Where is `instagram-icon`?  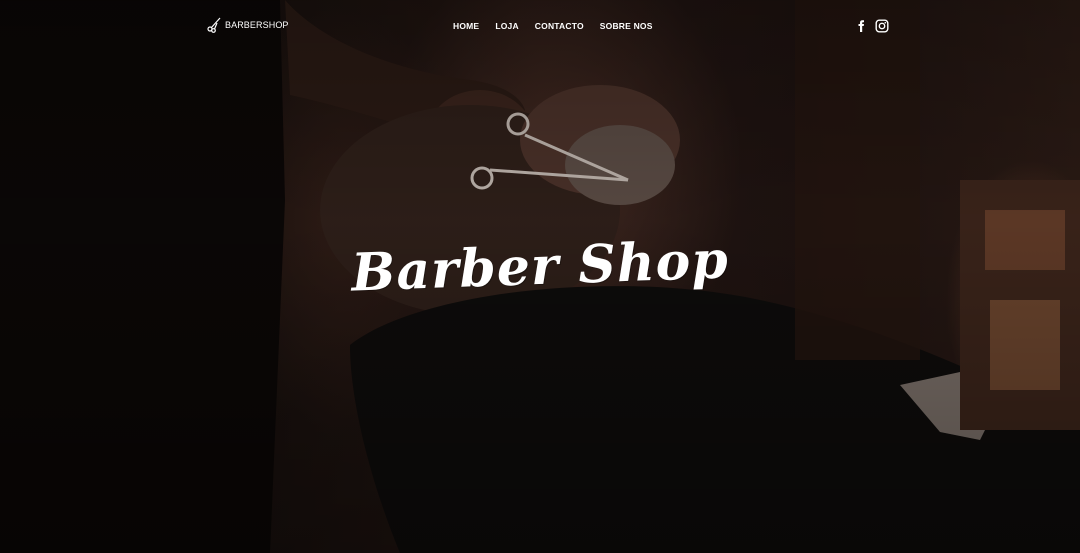 instagram-icon is located at coordinates (882, 26).